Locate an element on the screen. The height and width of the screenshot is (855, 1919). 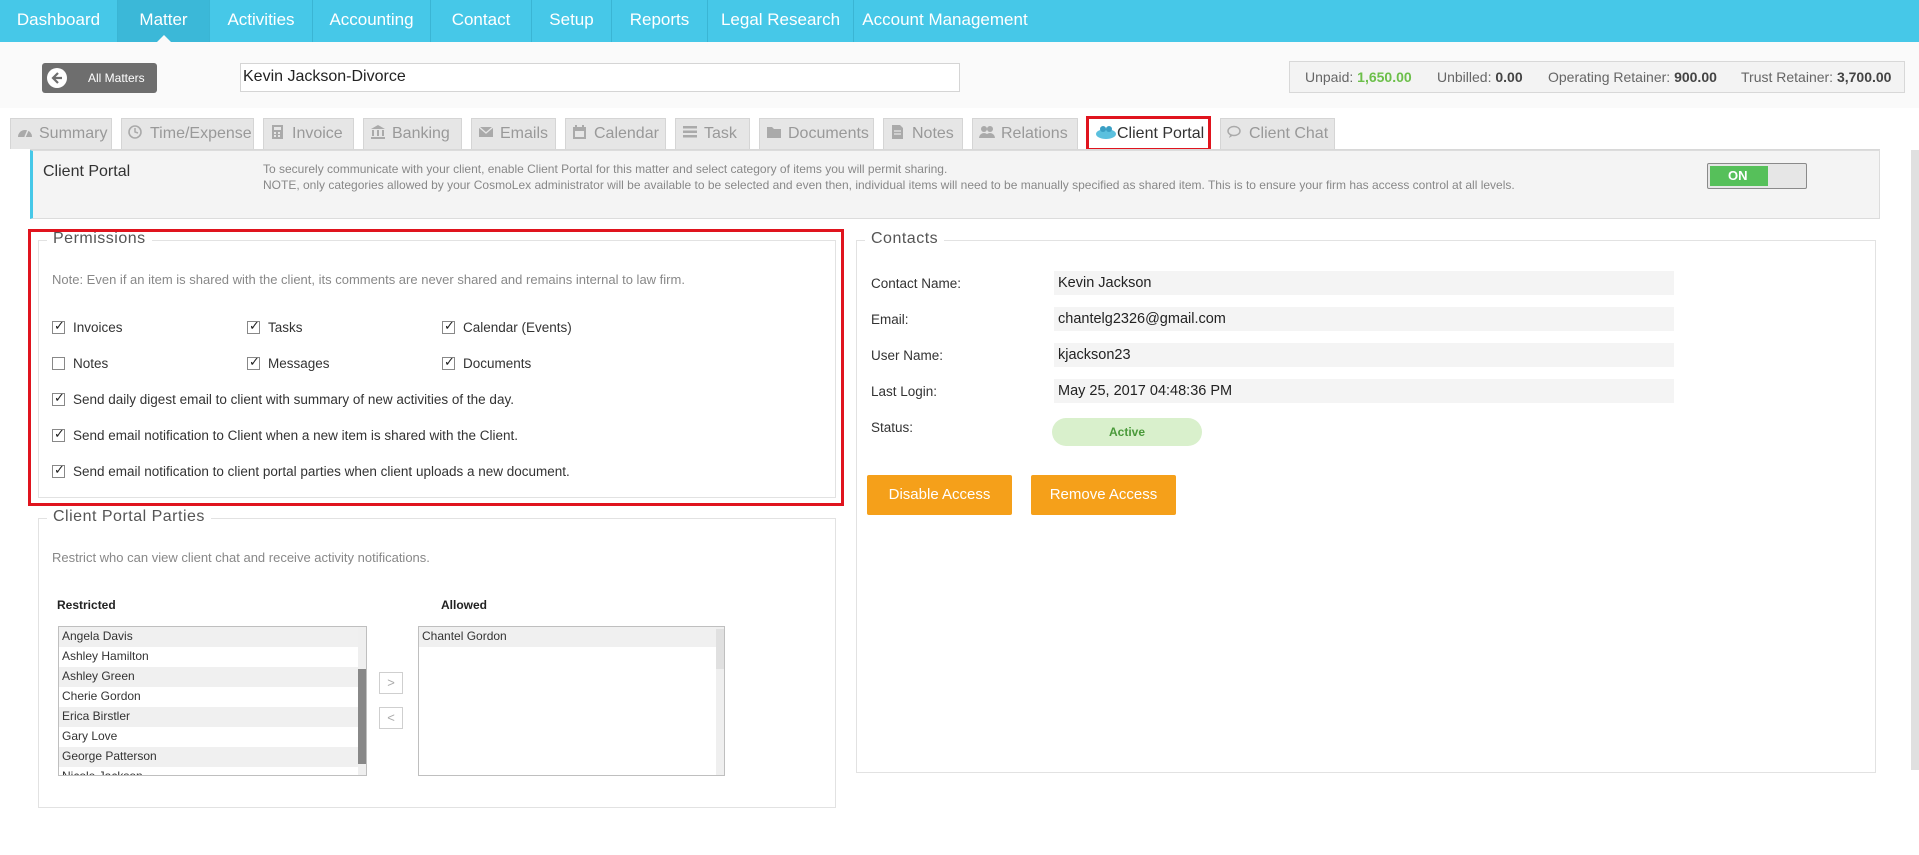
client-portal-toggle: ON is located at coordinates (1757, 176).